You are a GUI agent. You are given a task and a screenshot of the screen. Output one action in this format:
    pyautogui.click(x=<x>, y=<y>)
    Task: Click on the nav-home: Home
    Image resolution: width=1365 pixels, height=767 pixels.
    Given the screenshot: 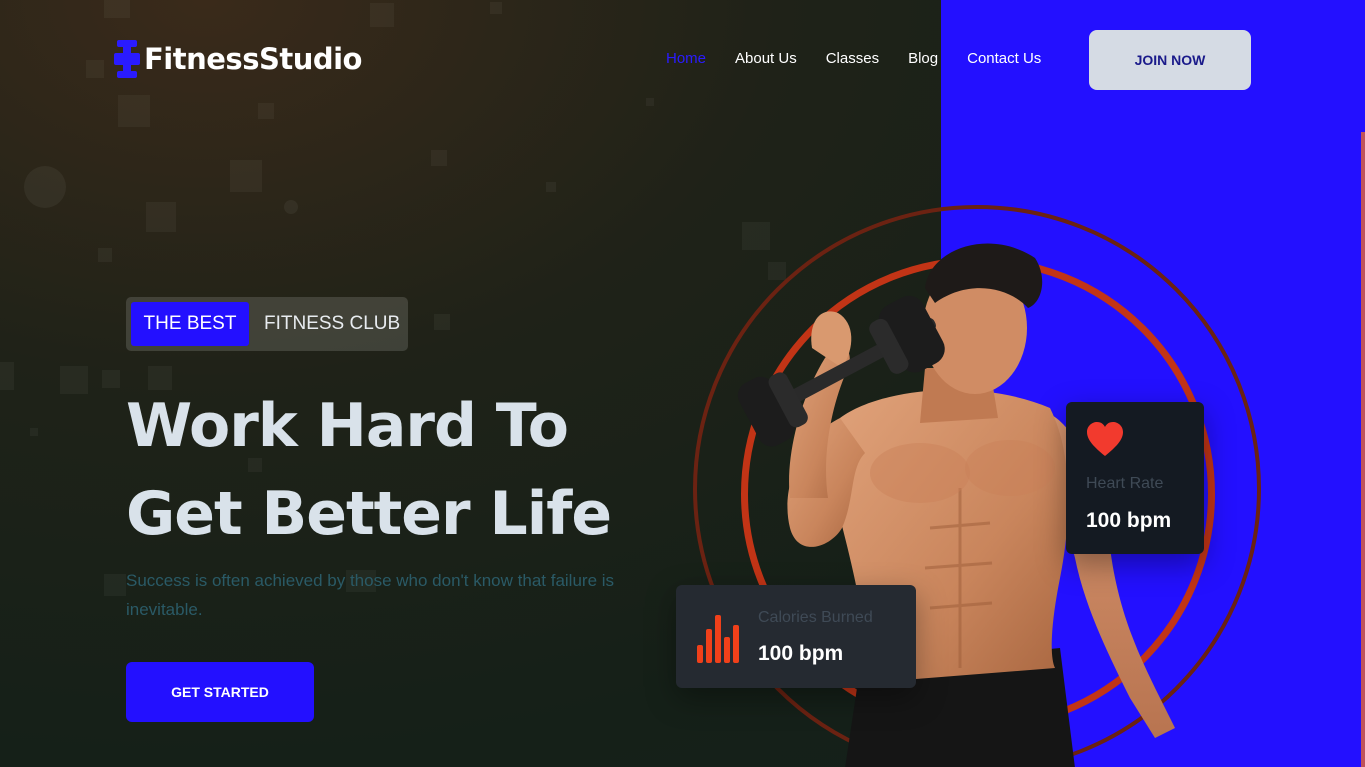 What is the action you would take?
    pyautogui.click(x=686, y=59)
    